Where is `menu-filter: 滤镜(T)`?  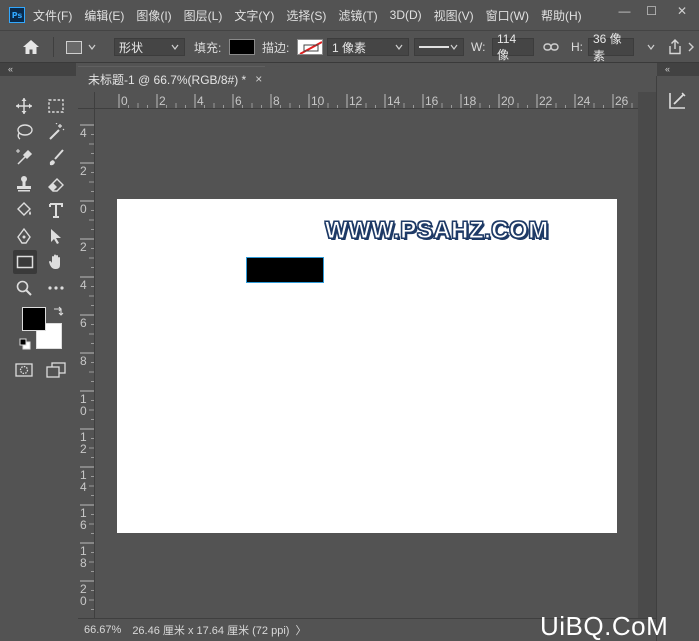
menu-filter: 滤镜(T) is located at coordinates (357, 15).